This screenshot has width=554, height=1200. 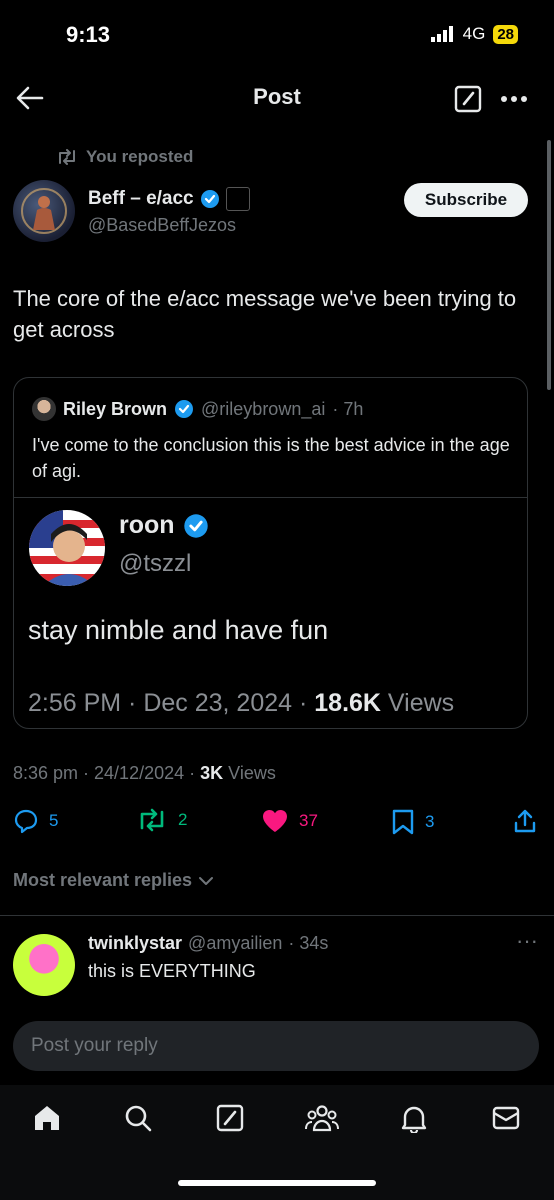 What do you see at coordinates (308, 820) in the screenshot?
I see `like-count: 37` at bounding box center [308, 820].